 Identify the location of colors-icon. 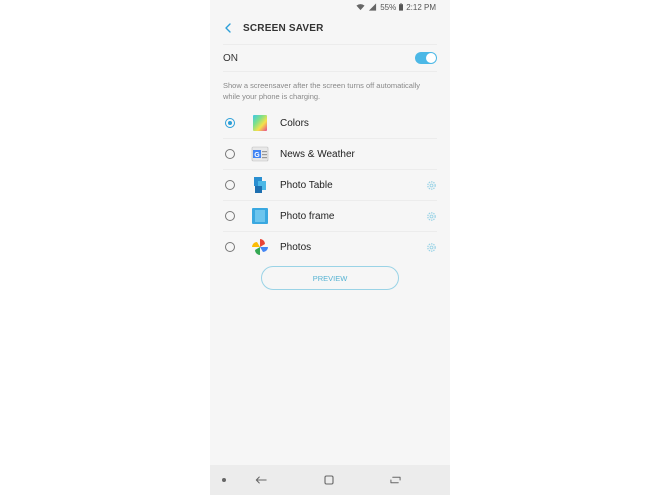
(260, 123).